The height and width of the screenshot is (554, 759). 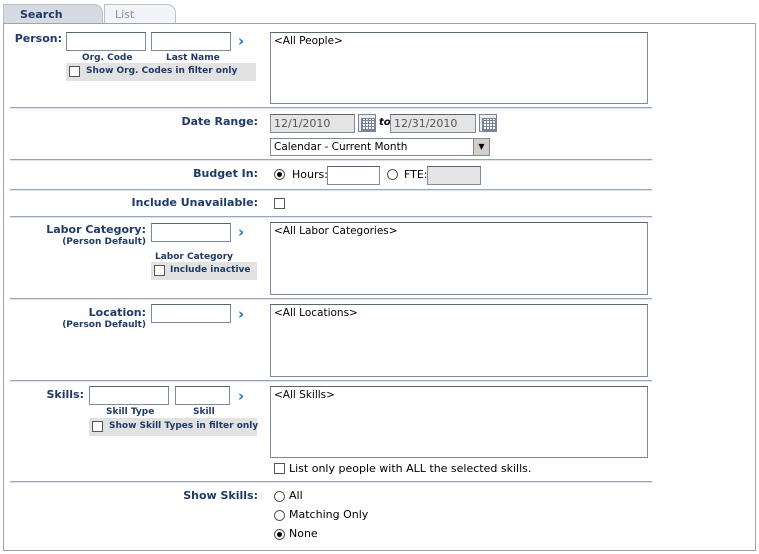 What do you see at coordinates (459, 340) in the screenshot?
I see `location-listbox: <All Locations>` at bounding box center [459, 340].